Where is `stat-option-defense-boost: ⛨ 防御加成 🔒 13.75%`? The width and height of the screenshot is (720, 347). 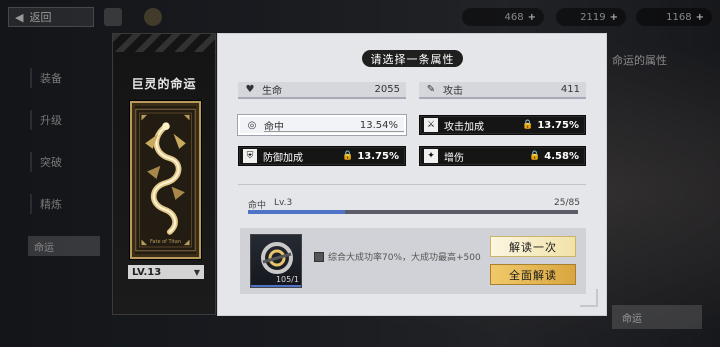
stat-option-defense-boost: ⛨ 防御加成 🔒 13.75% is located at coordinates (322, 156).